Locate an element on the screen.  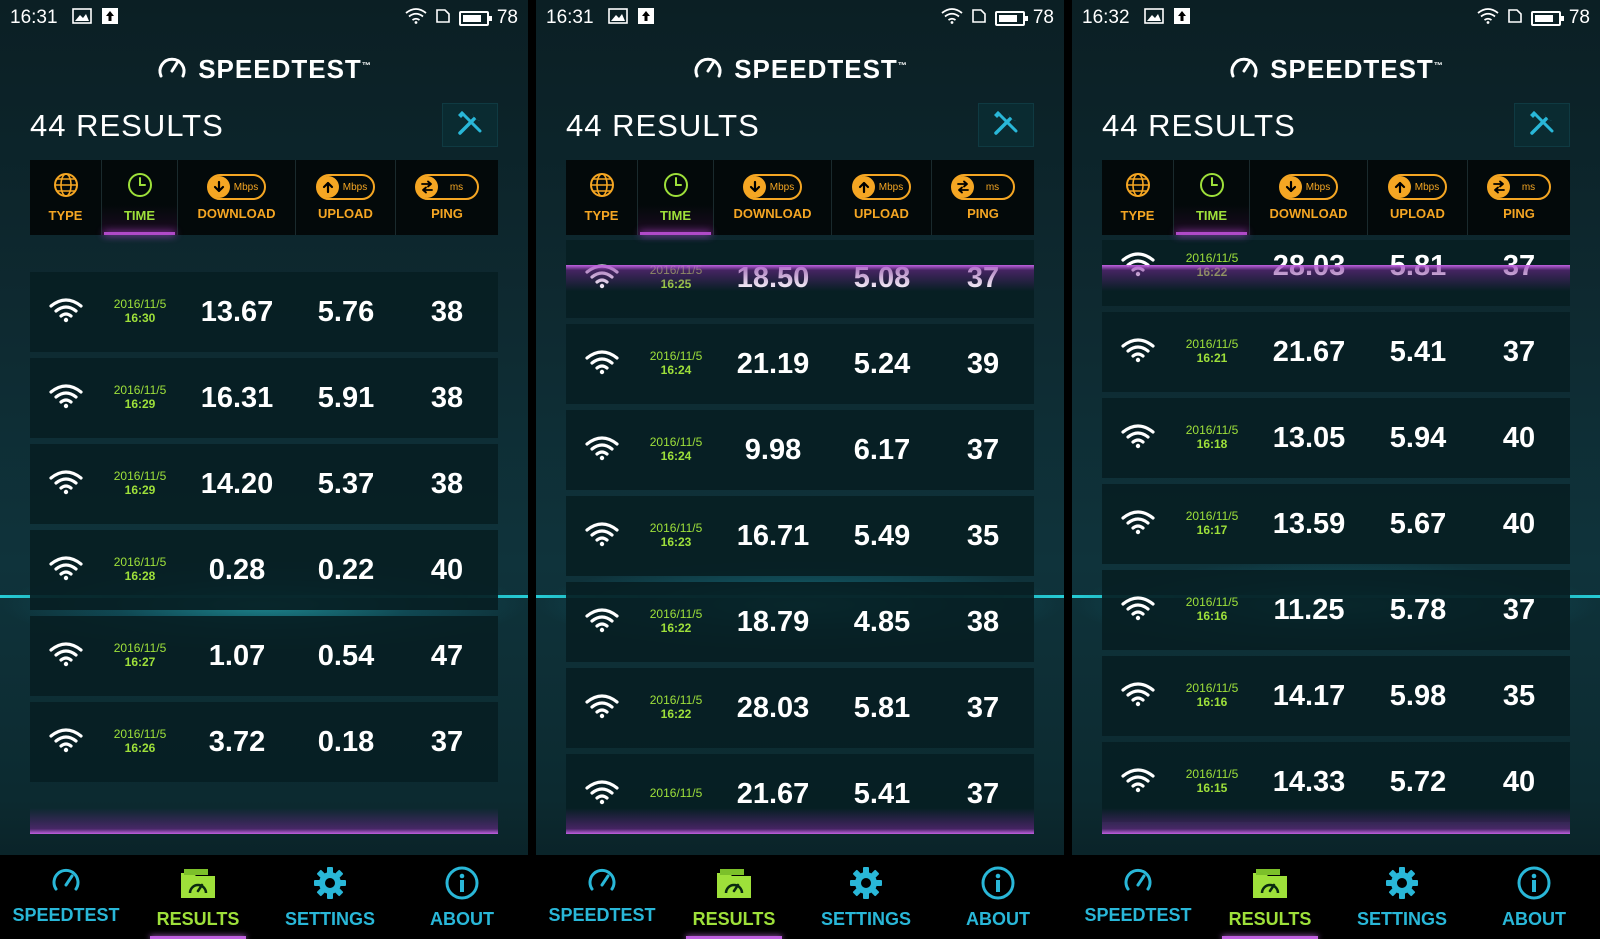
result-row: 2016/11/5 16:24 21.19 5.24 39 is located at coordinates (800, 364).